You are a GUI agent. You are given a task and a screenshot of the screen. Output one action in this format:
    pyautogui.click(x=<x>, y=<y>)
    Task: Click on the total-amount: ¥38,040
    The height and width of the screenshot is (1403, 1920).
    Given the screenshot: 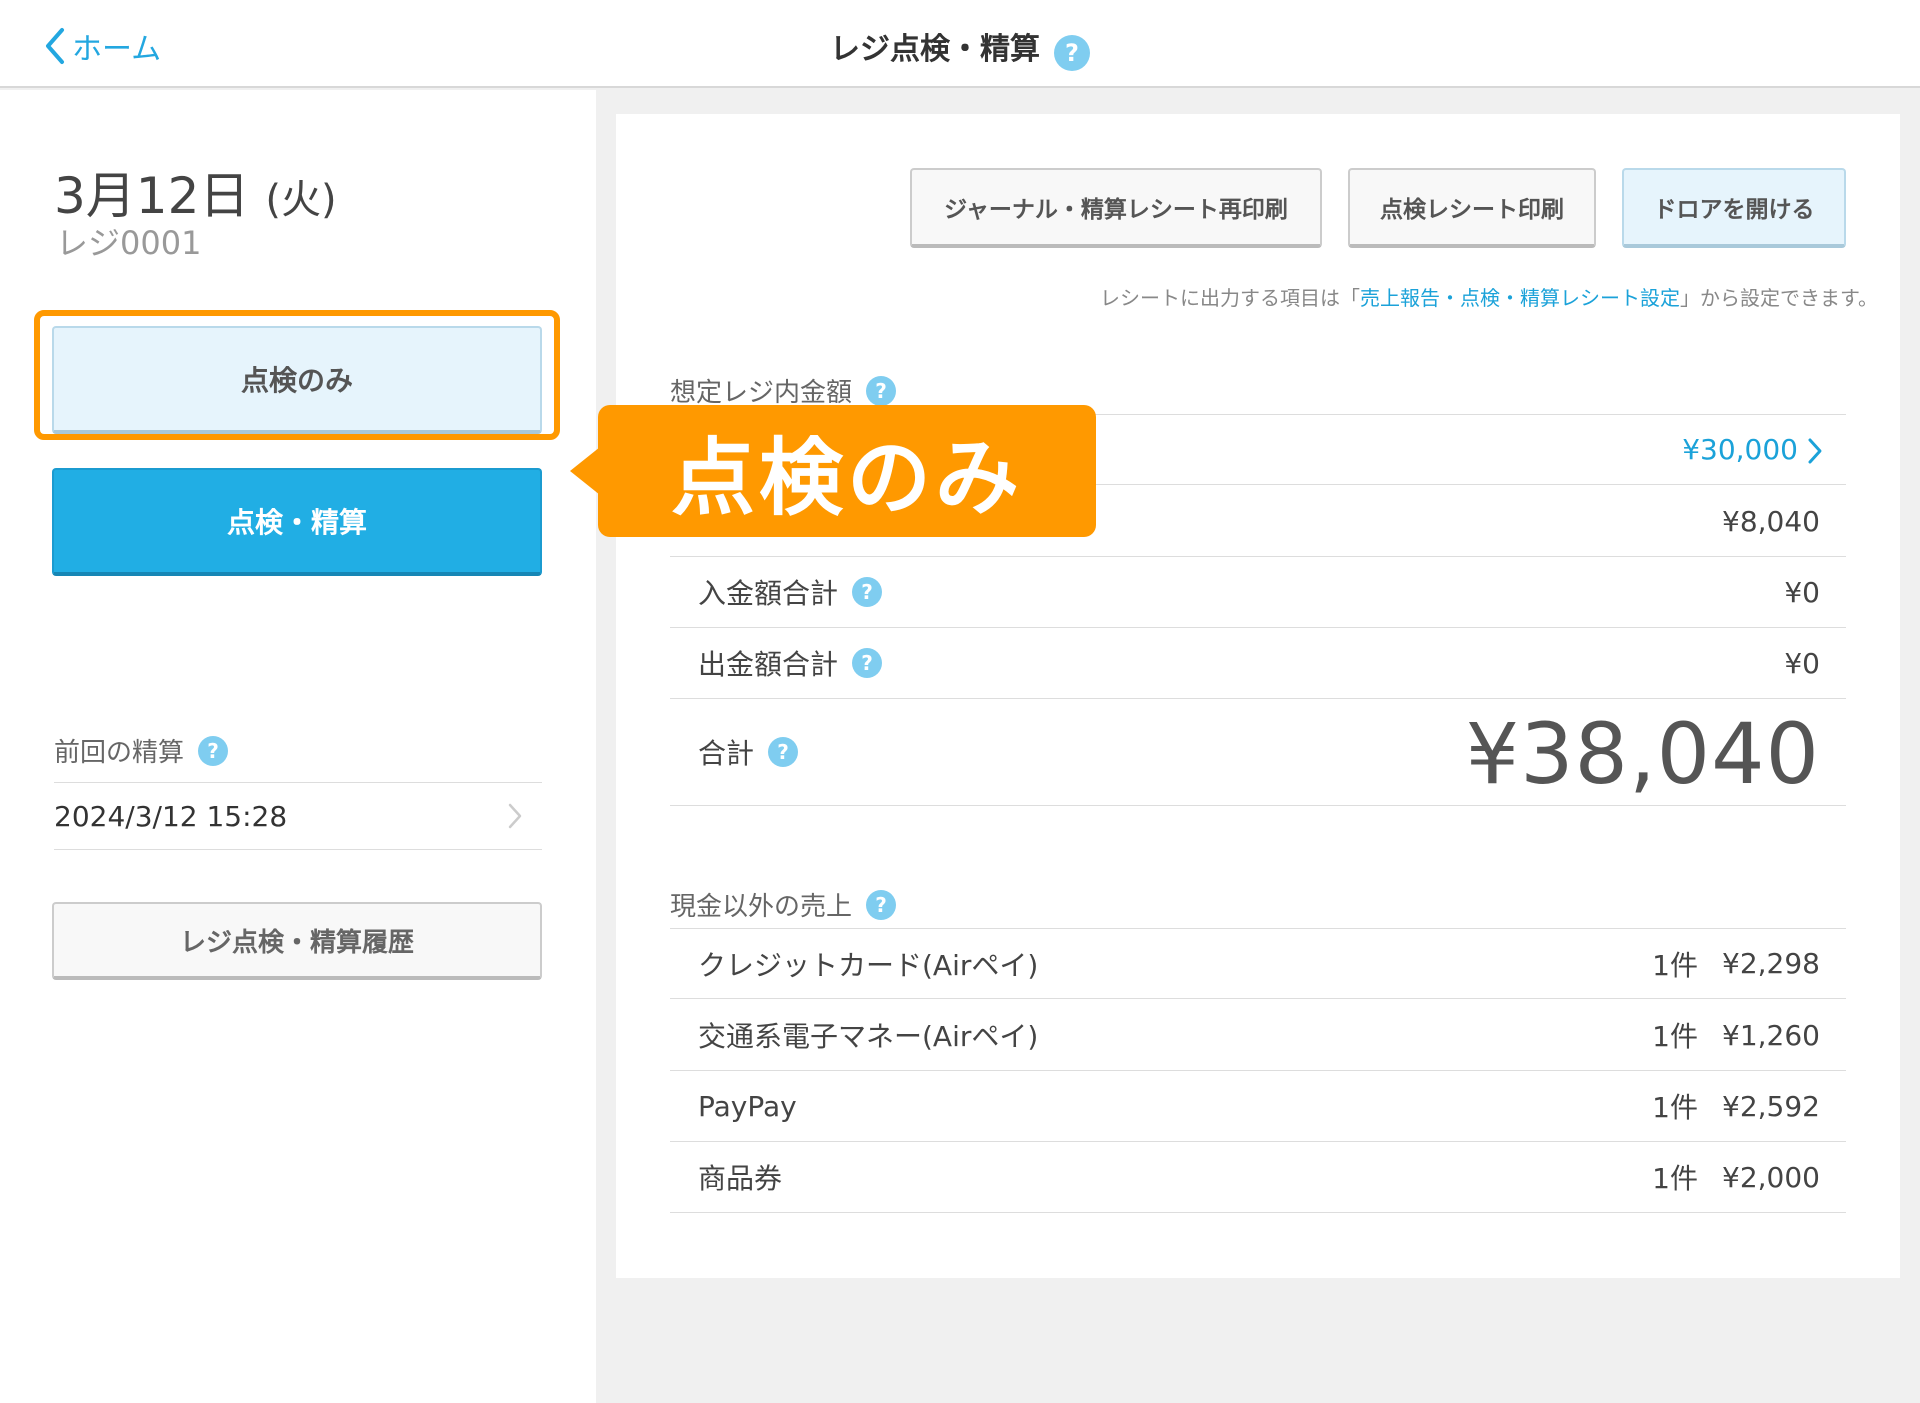 What is the action you would take?
    pyautogui.click(x=1642, y=754)
    